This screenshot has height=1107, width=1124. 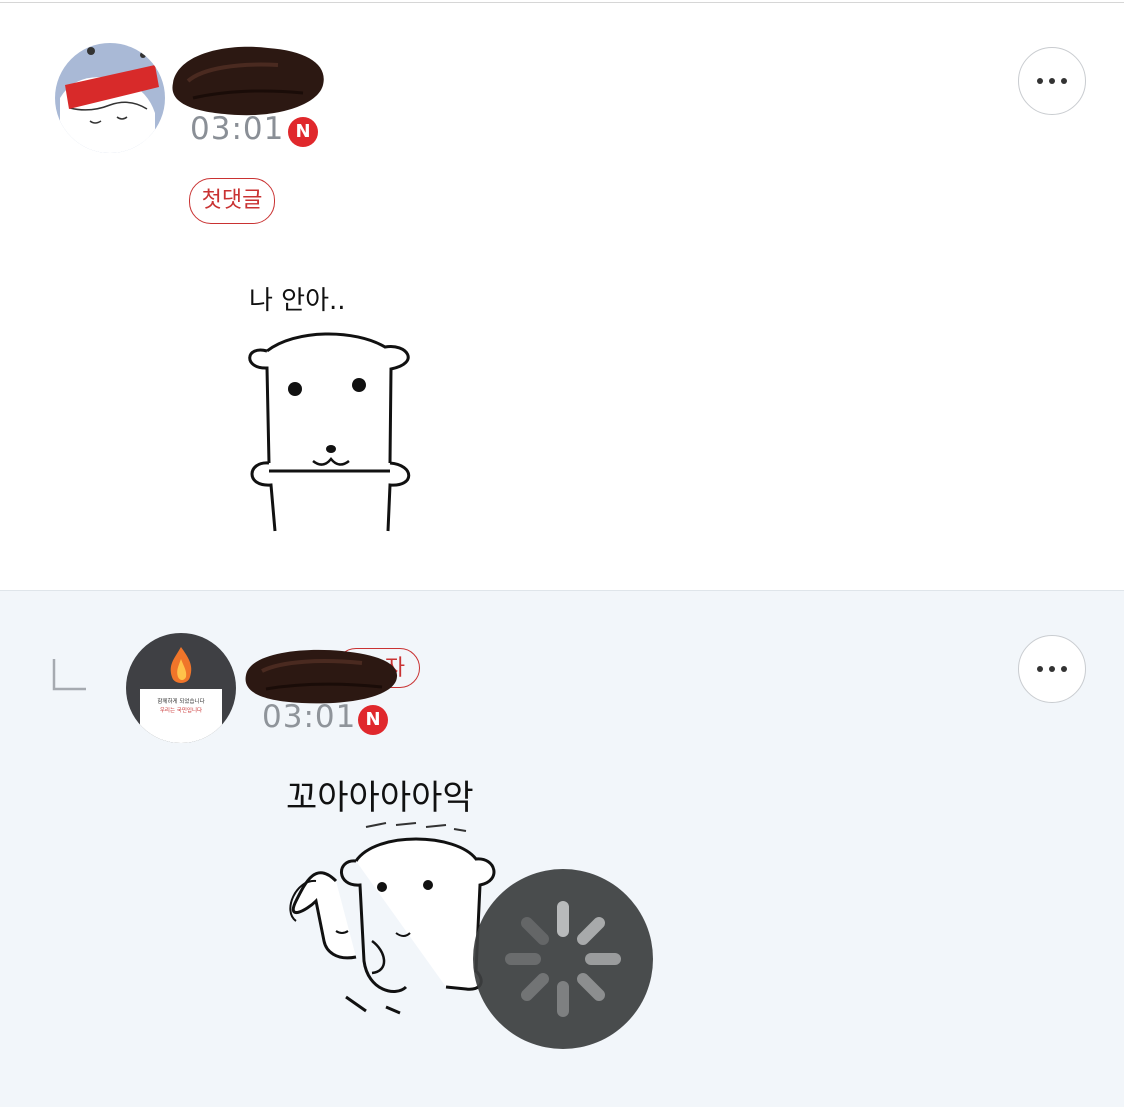 What do you see at coordinates (232, 201) in the screenshot?
I see `first-comment-badge: 첫댓글` at bounding box center [232, 201].